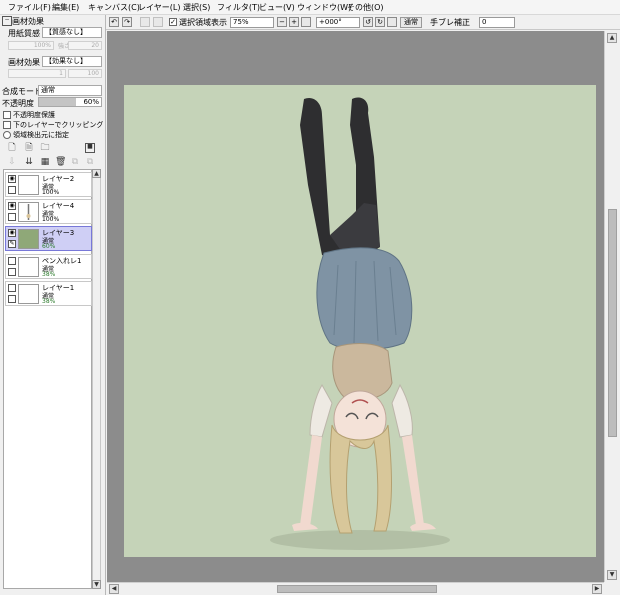 This screenshot has width=620, height=595. Describe the element at coordinates (196, 7) in the screenshot. I see `menu-select: 選択(S)` at that location.